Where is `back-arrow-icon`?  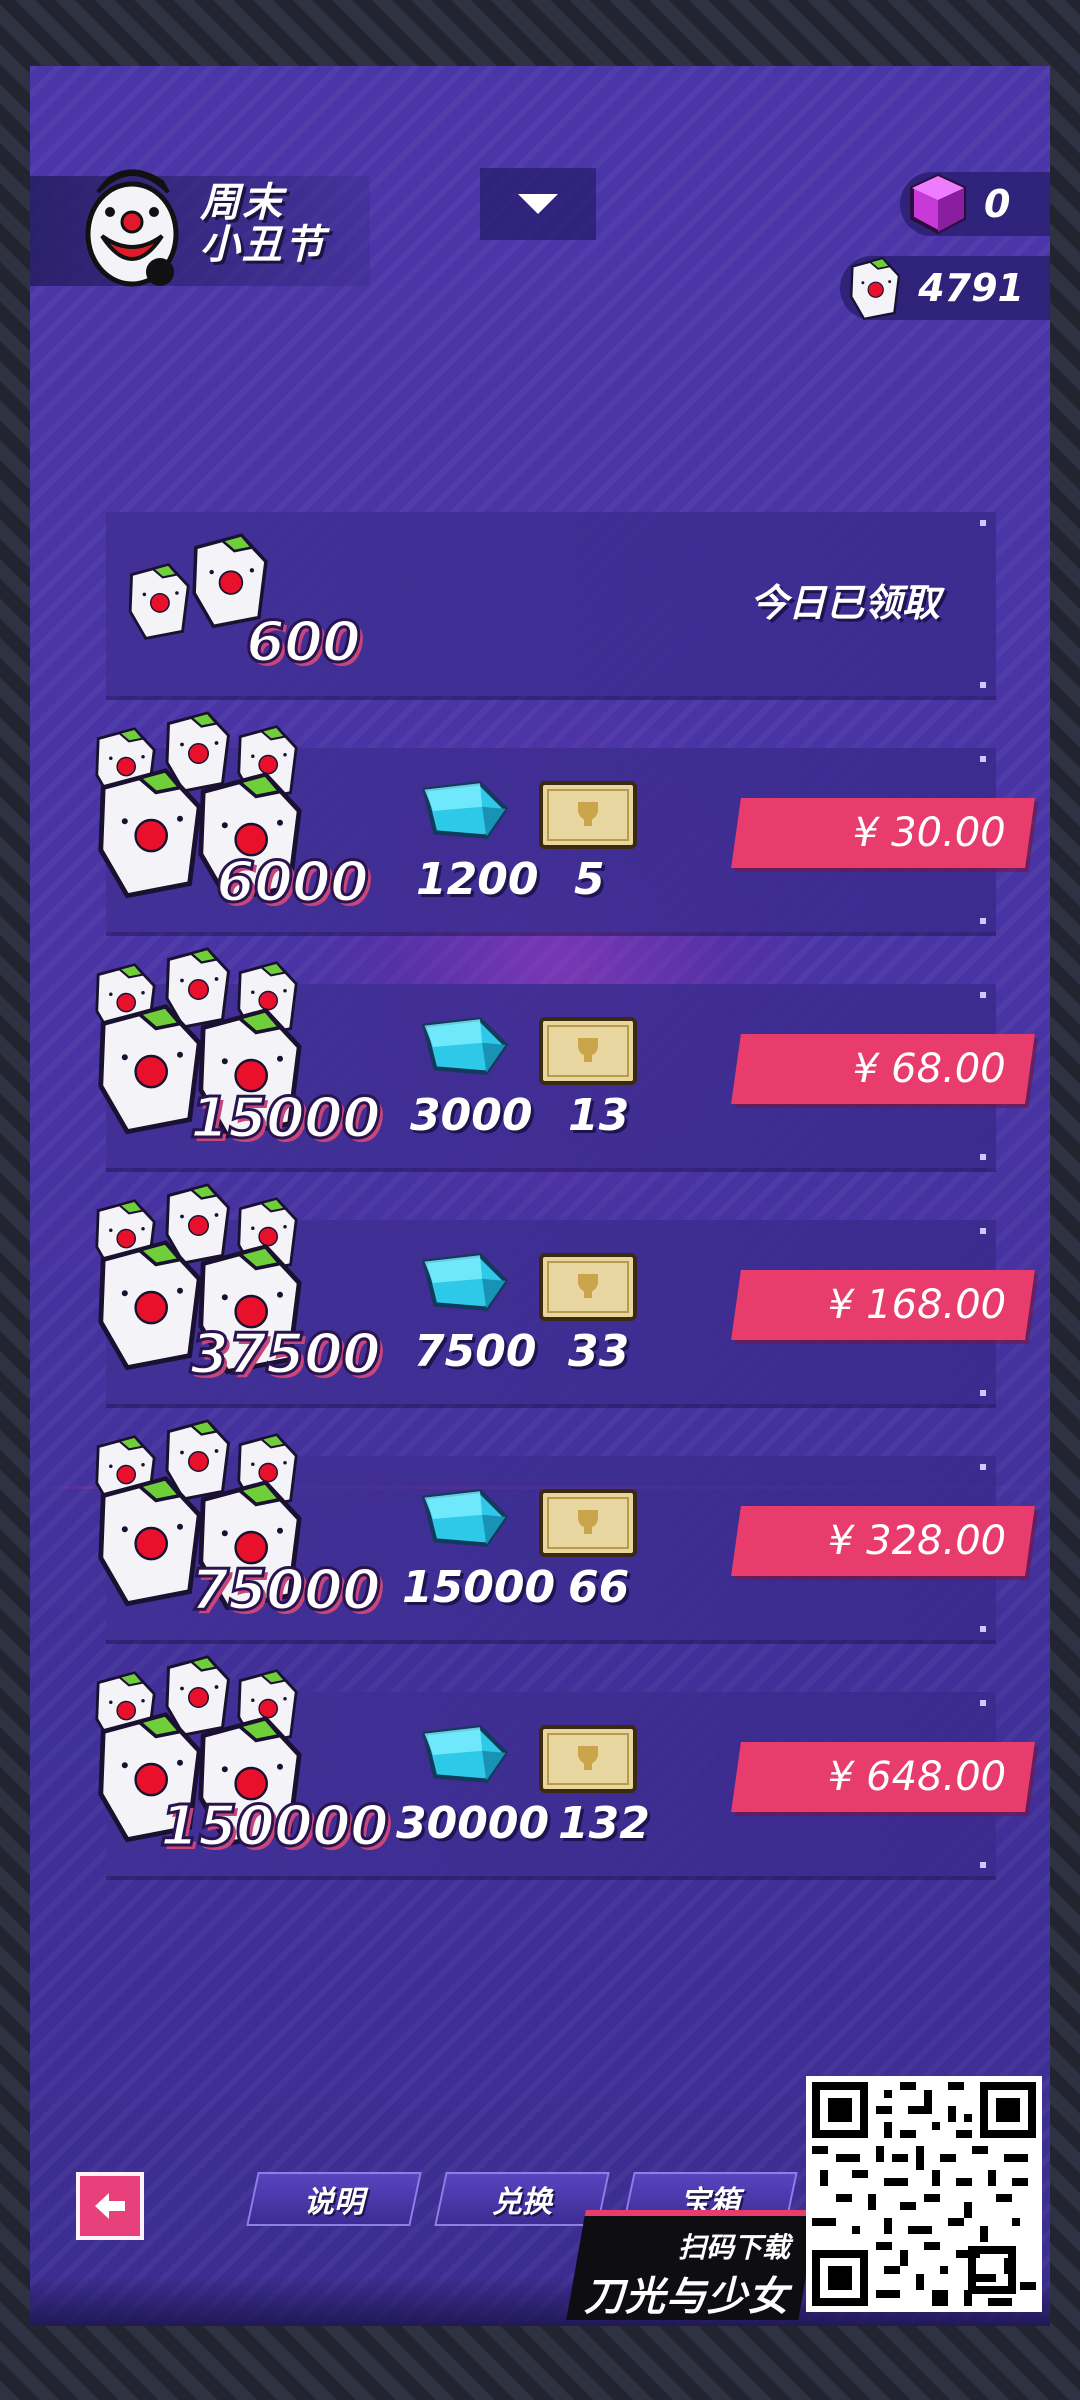 back-arrow-icon is located at coordinates (110, 2206).